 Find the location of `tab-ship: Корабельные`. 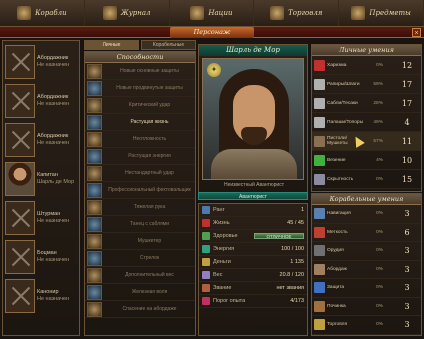

tab-ship: Корабельные is located at coordinates (168, 45).